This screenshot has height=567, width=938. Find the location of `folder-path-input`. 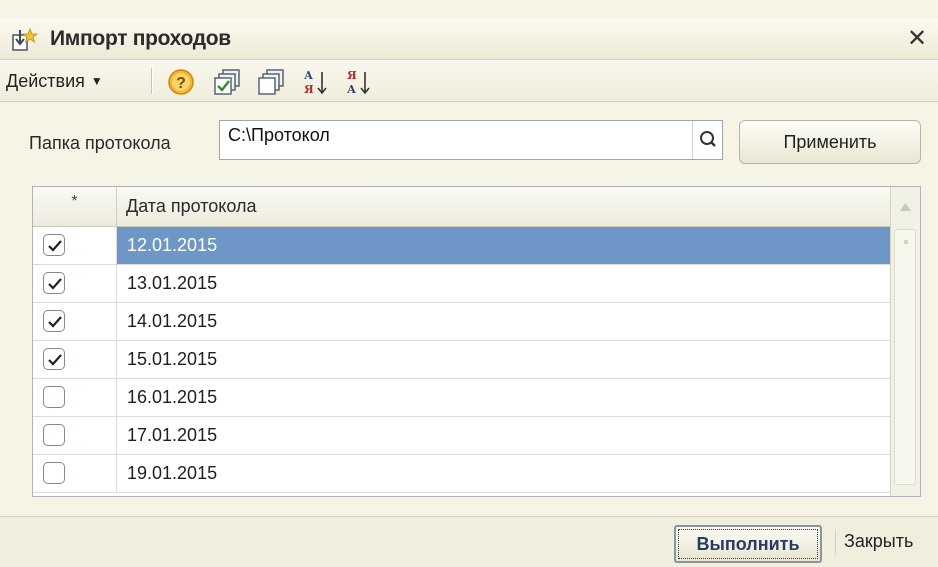

folder-path-input is located at coordinates (471, 140).